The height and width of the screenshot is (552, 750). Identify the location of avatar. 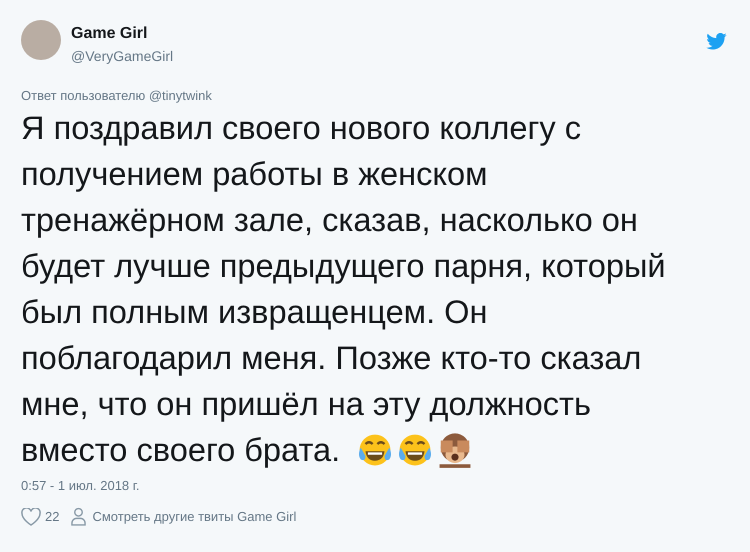
(41, 40).